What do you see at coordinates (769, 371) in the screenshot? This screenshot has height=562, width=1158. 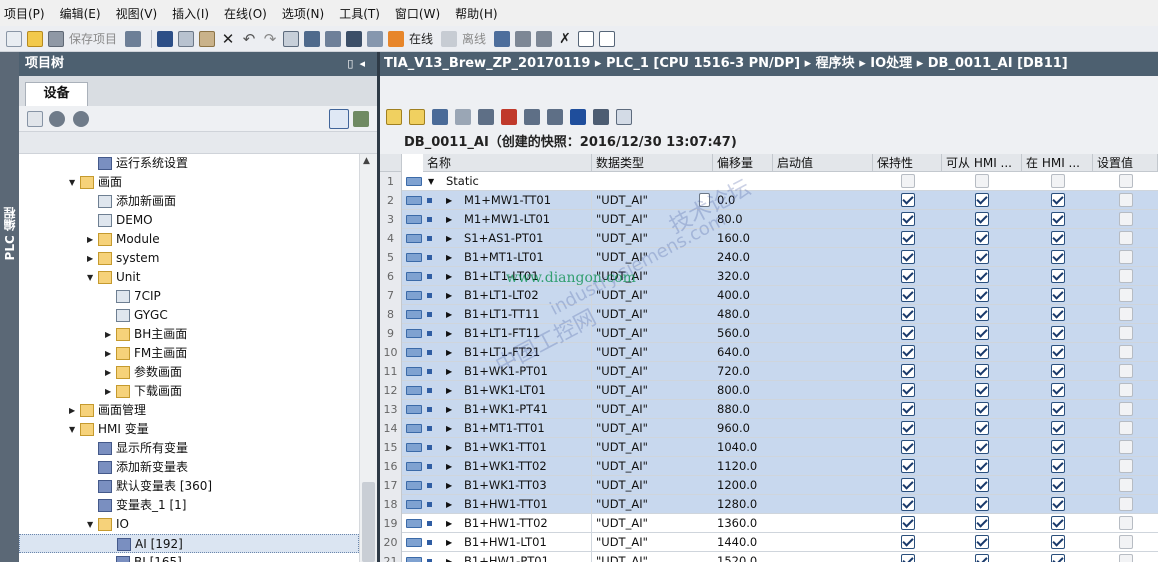 I see `table-row: 11 ▶ B1+WK1-PT01 "UDT_AI" 720.0` at bounding box center [769, 371].